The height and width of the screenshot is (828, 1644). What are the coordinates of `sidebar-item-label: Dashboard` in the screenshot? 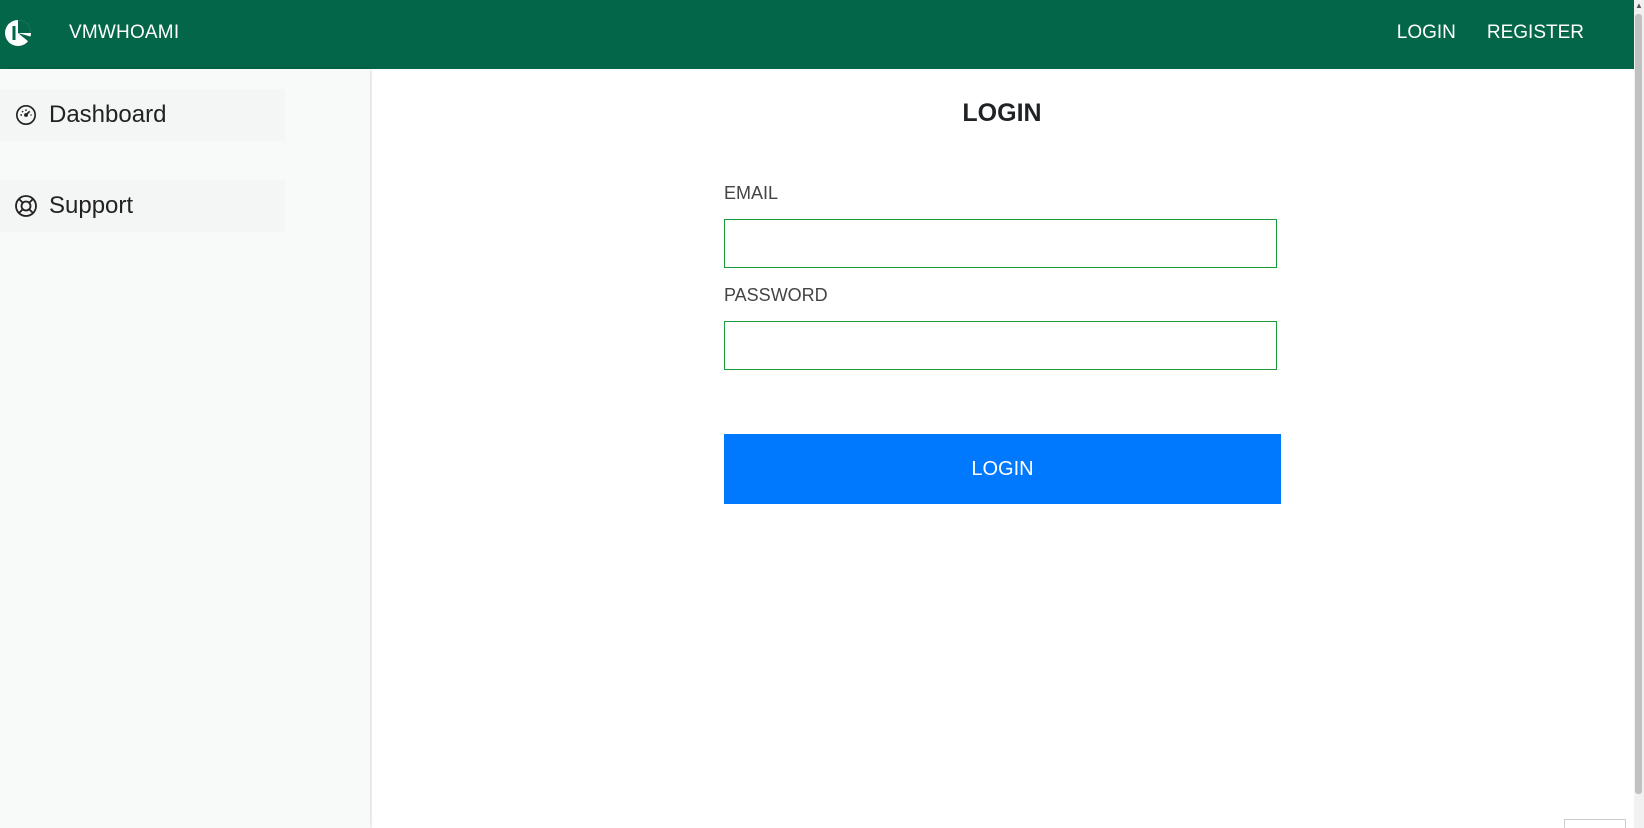 It's located at (108, 114).